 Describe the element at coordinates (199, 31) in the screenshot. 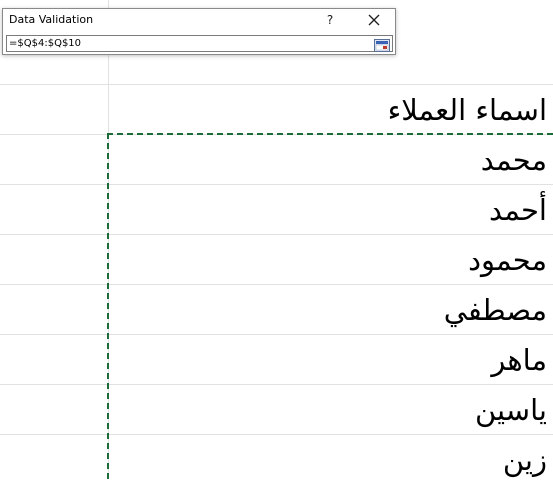

I see `data-validation-dialog: Data Validation ?` at that location.